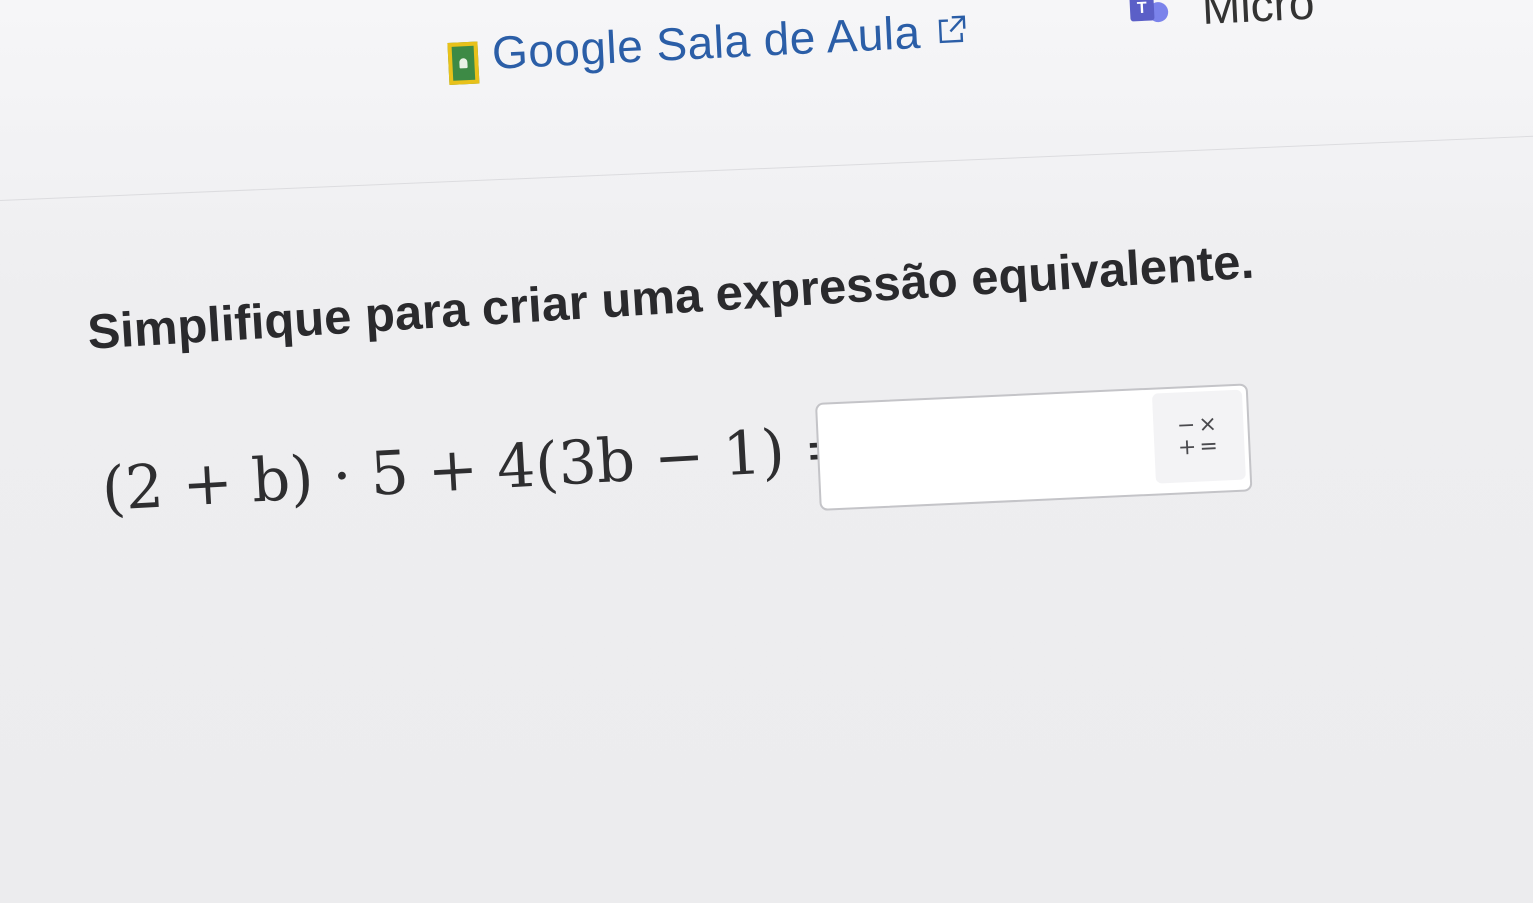 This screenshot has height=903, width=1533. Describe the element at coordinates (1149, 14) in the screenshot. I see `microsoft-teams-icon: T` at that location.